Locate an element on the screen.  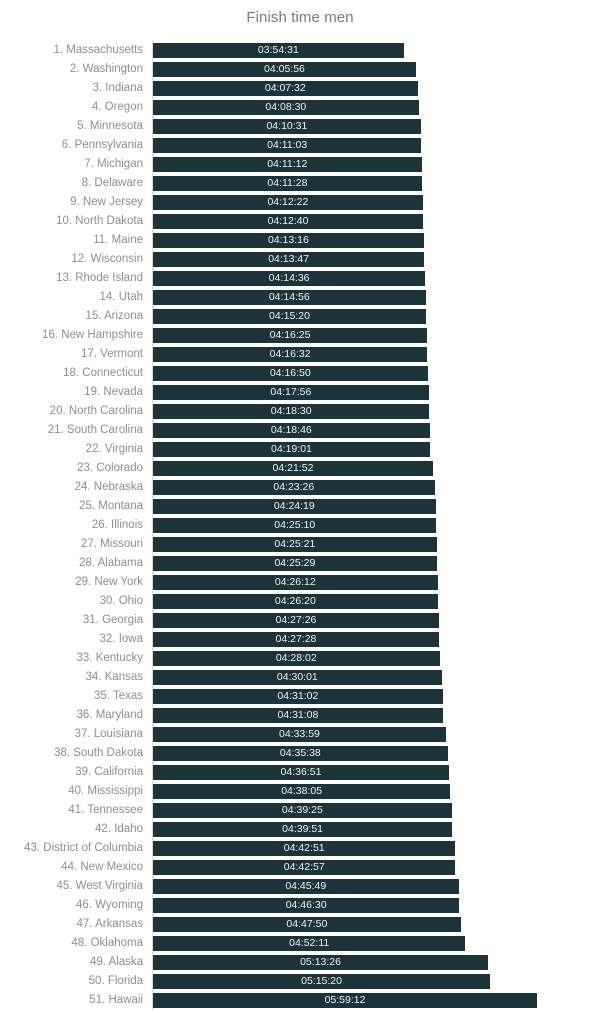
bar: 04:21:52 is located at coordinates (293, 468).